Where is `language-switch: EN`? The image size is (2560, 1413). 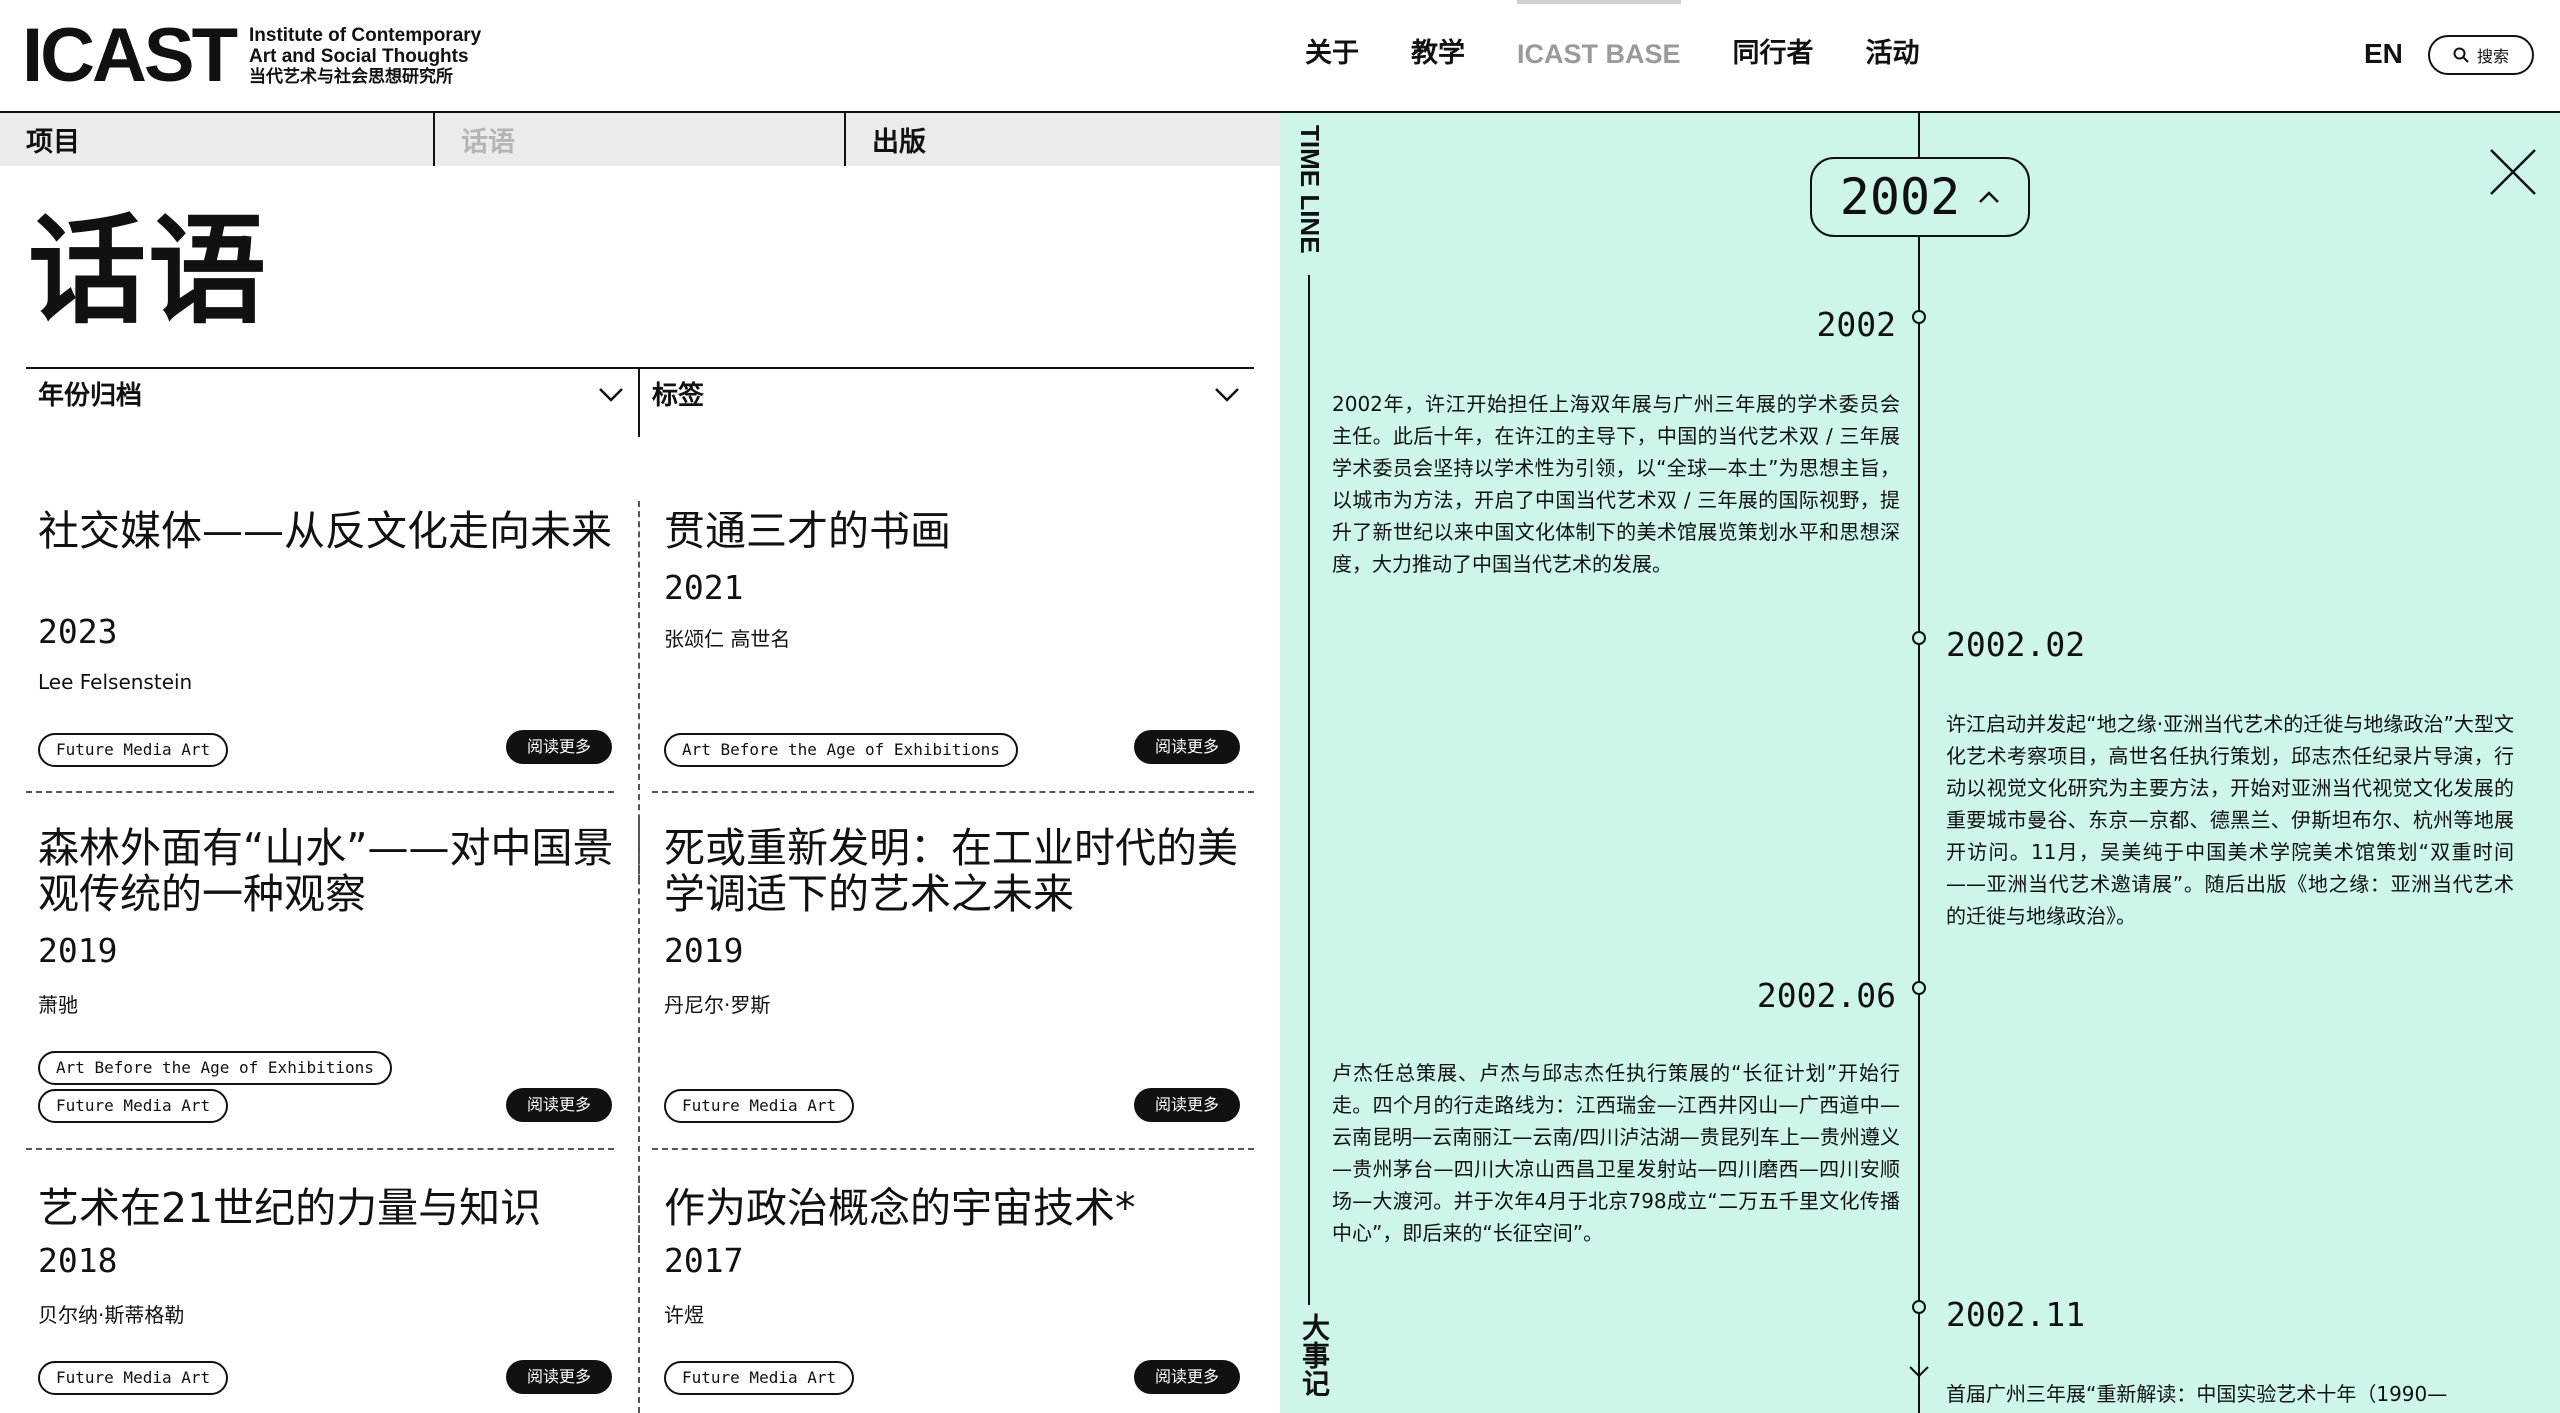
language-switch: EN is located at coordinates (2383, 54).